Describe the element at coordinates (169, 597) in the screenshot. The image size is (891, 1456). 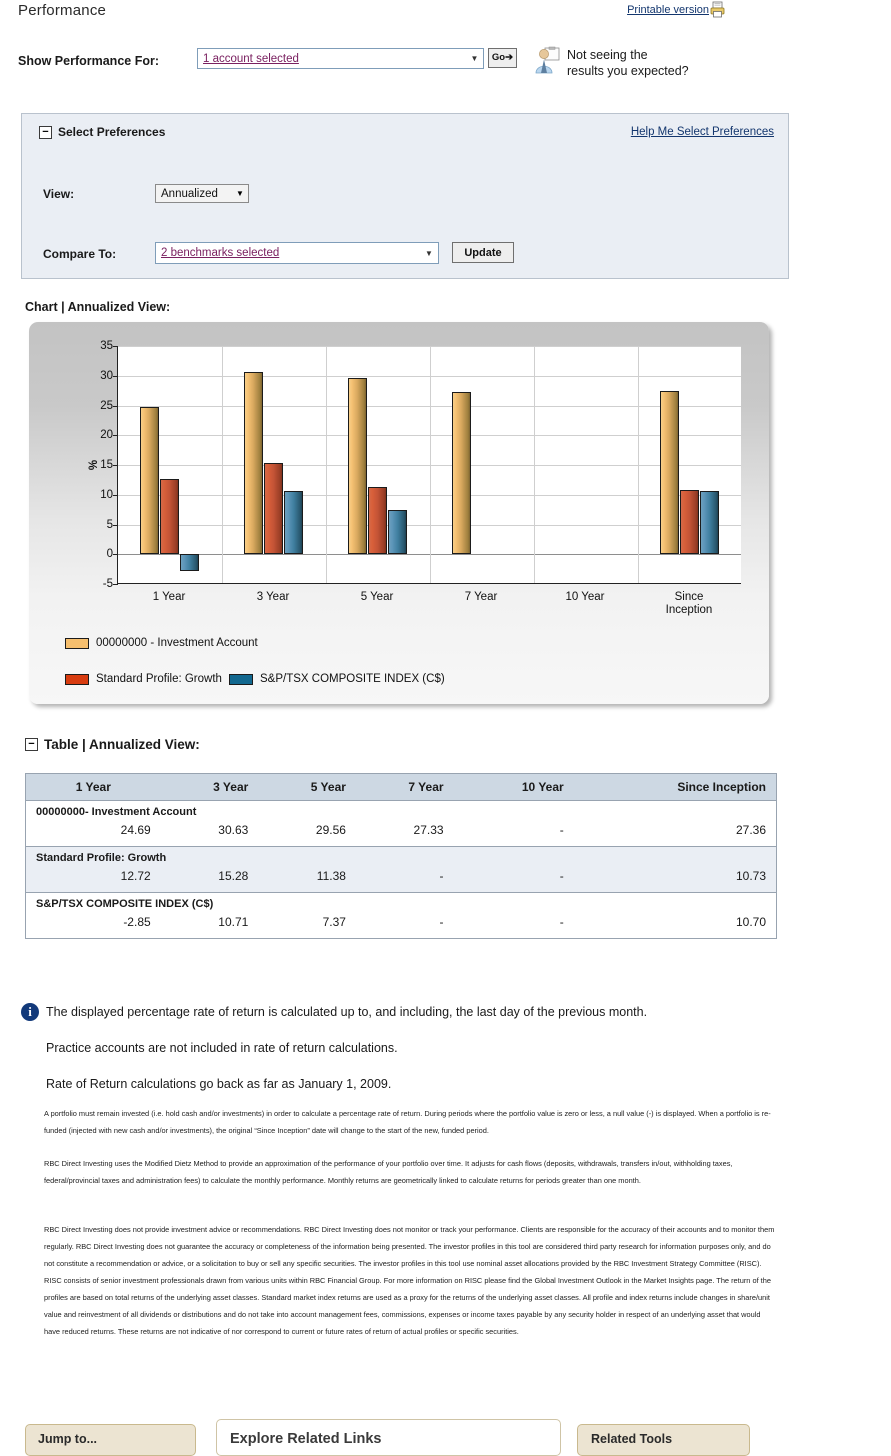
I see `chart-x-tick-label: 1 Year` at that location.